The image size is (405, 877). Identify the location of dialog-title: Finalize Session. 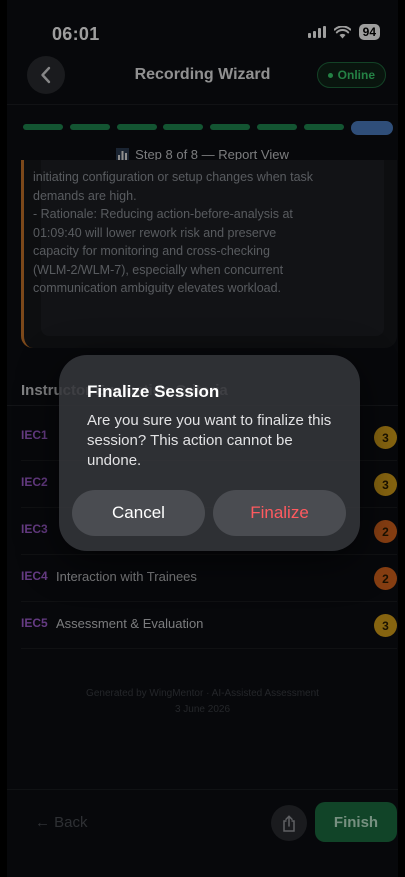
(153, 391).